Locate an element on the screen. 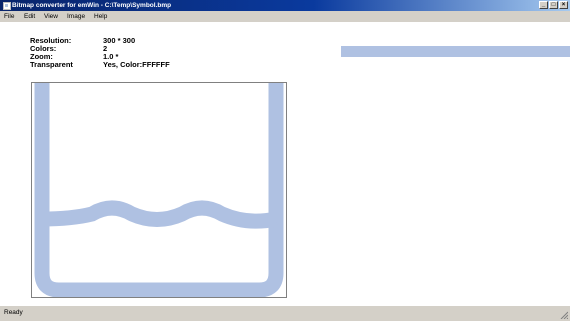 The image size is (570, 321). menu-view: View is located at coordinates (51, 16).